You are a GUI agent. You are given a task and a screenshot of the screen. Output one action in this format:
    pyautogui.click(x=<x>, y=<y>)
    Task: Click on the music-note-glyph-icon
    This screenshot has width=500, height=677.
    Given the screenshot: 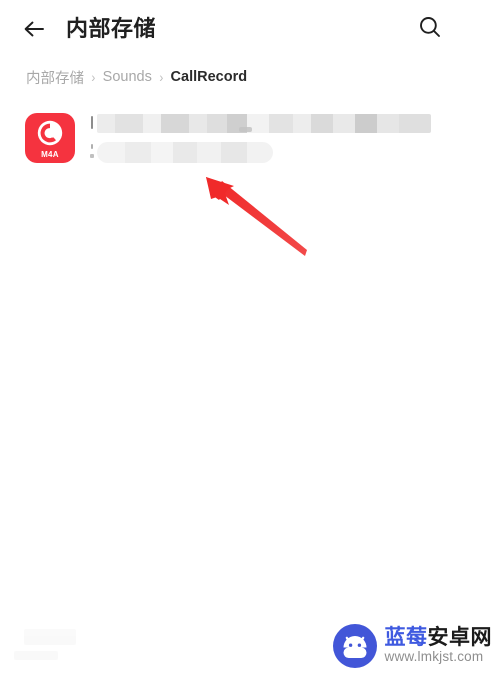 What is the action you would take?
    pyautogui.click(x=50, y=135)
    